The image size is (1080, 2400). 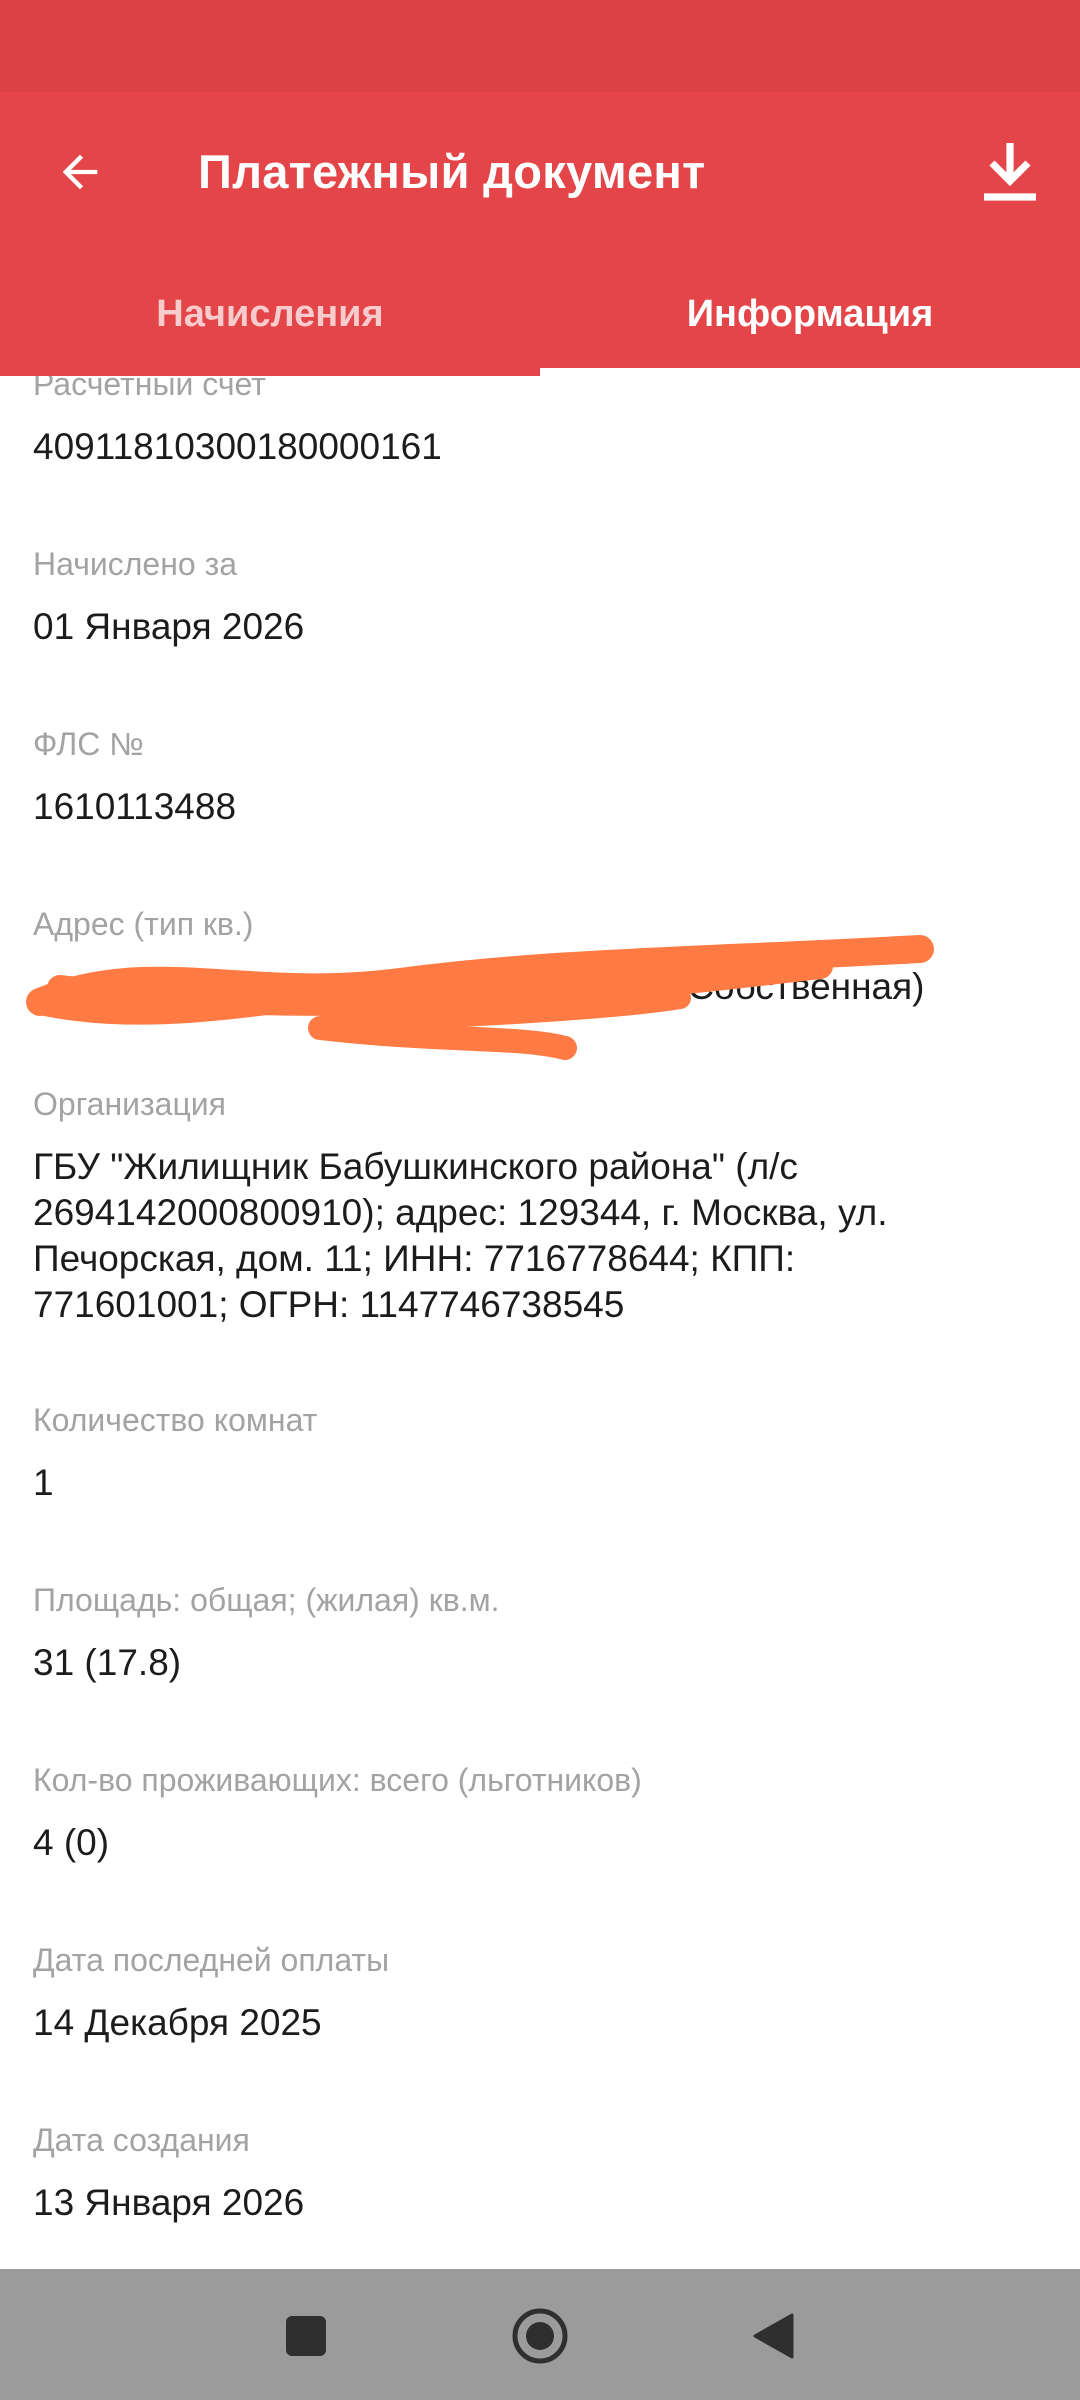 I want to click on field-label: Площадь: общая; (жилая) кв.м., so click(x=266, y=1600).